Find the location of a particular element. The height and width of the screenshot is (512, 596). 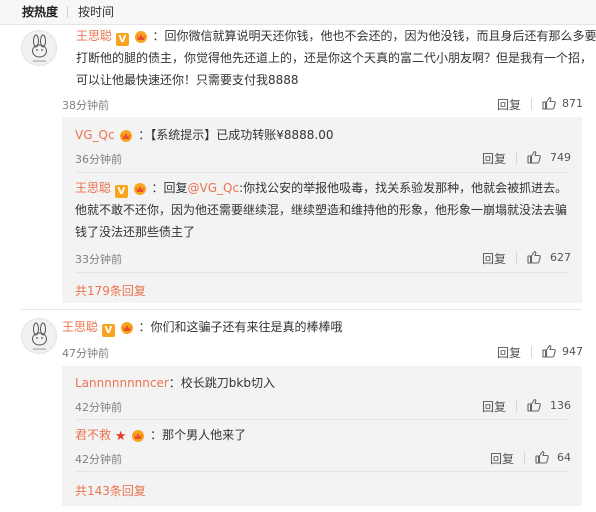

tab-divider is located at coordinates (67, 12).